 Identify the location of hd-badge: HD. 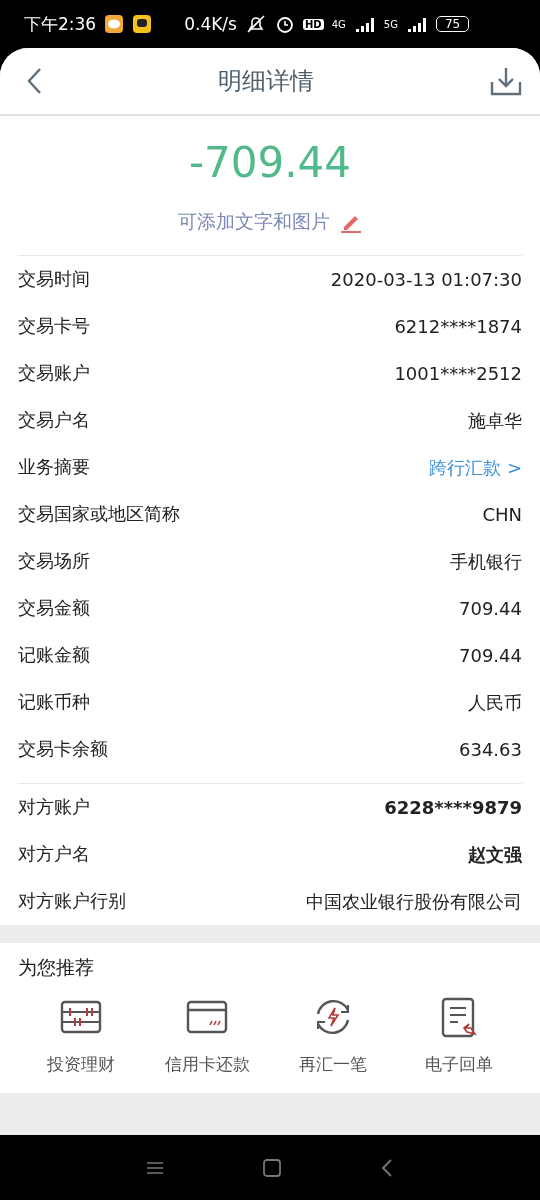
(313, 24).